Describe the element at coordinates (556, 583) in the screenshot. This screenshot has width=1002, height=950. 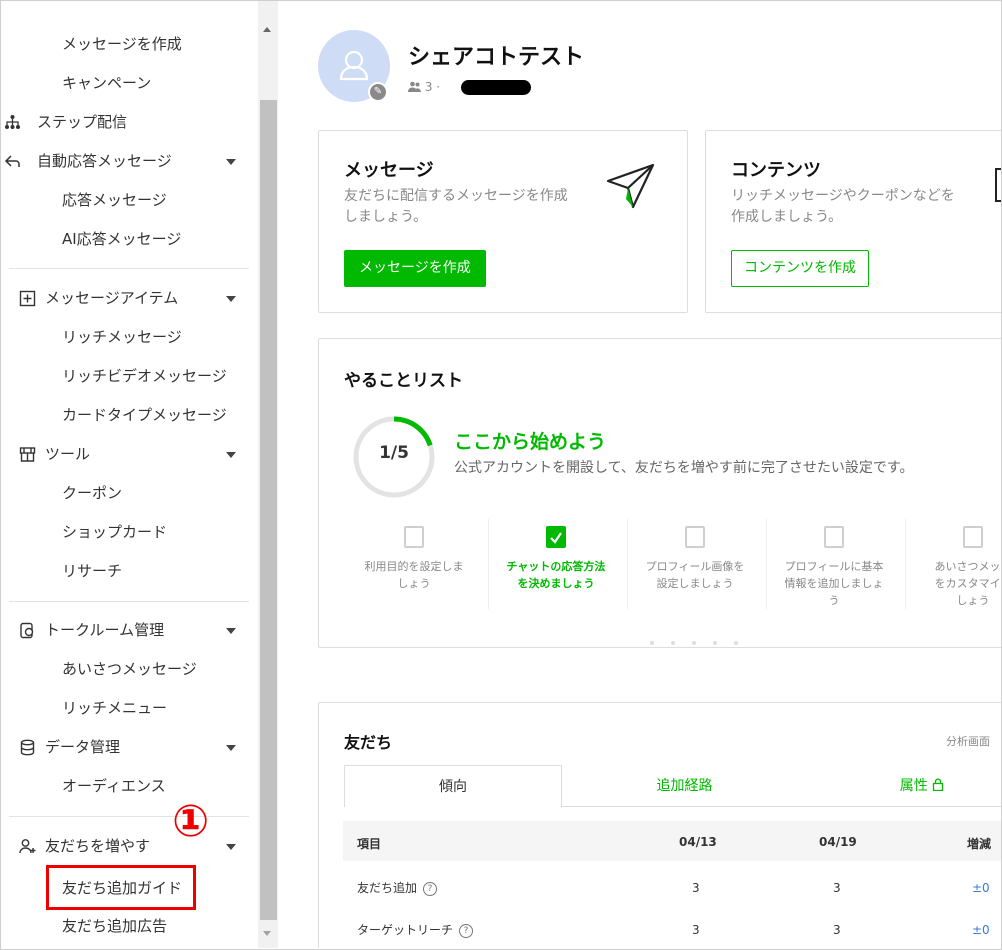
I see `todo-step-line: を決めましょう` at that location.